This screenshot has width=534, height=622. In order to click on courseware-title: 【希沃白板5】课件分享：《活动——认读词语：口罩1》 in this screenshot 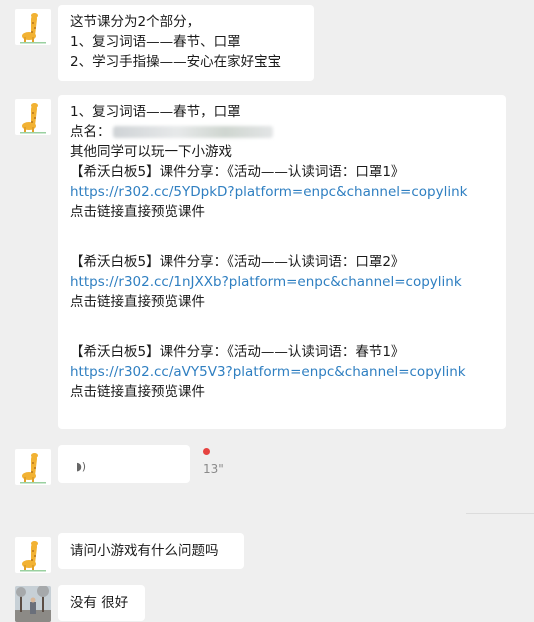, I will do `click(237, 172)`.